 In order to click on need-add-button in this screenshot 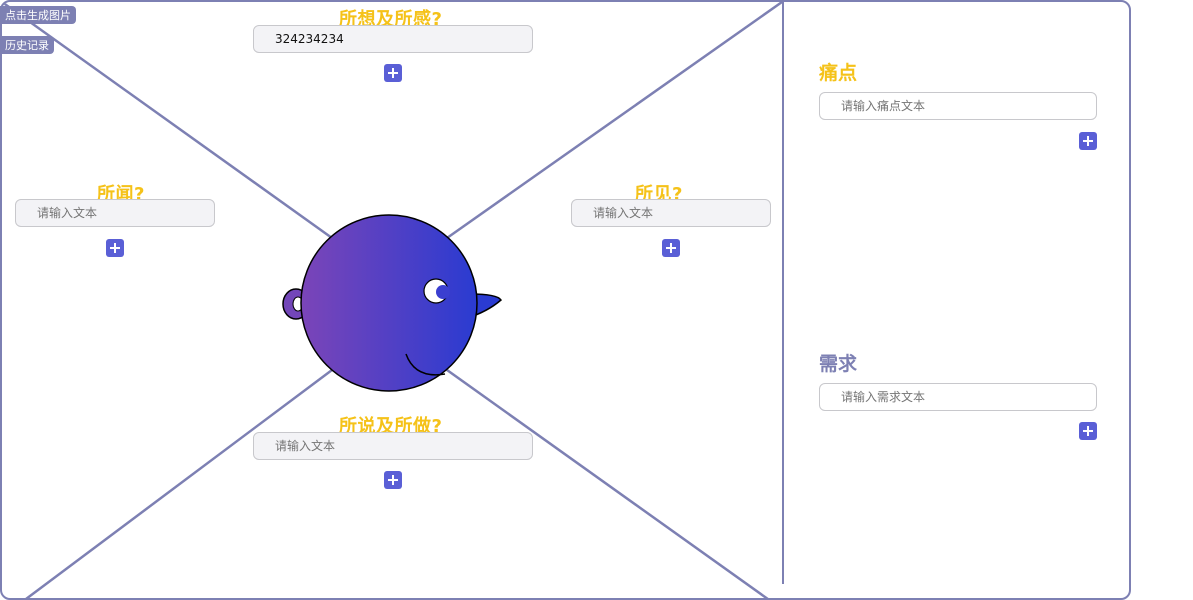, I will do `click(1088, 431)`.